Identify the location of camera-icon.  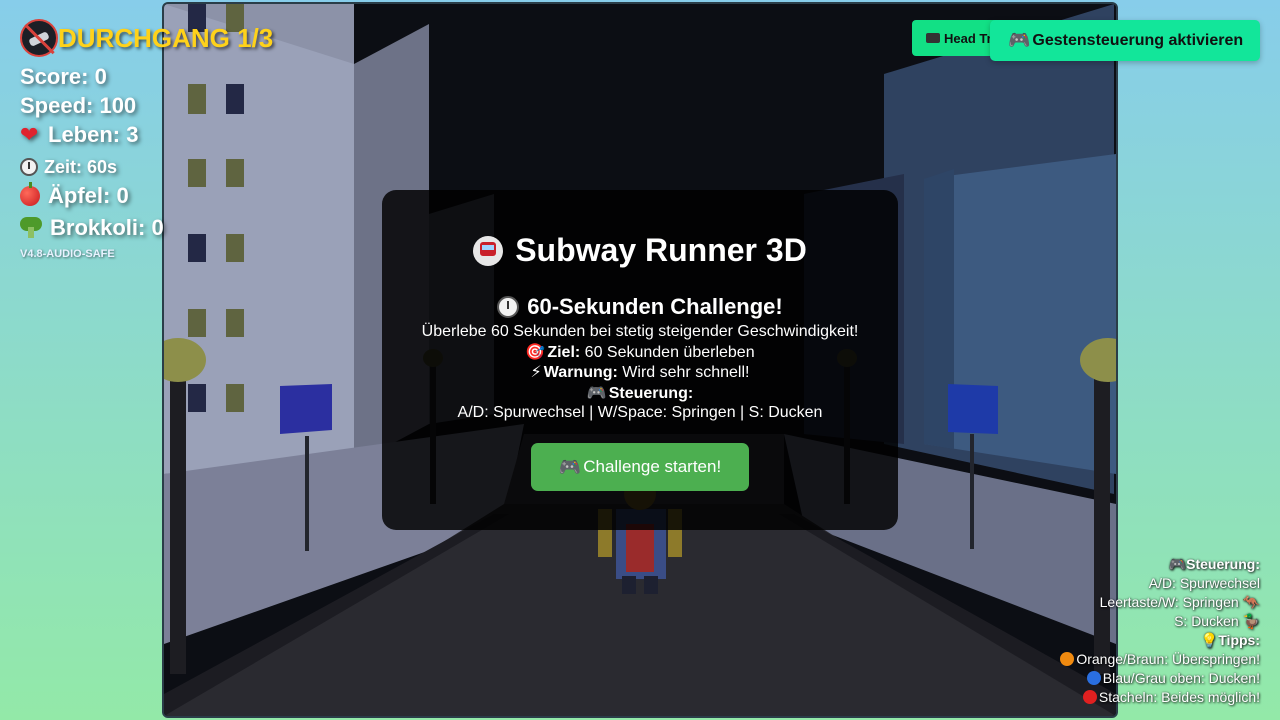
(933, 38).